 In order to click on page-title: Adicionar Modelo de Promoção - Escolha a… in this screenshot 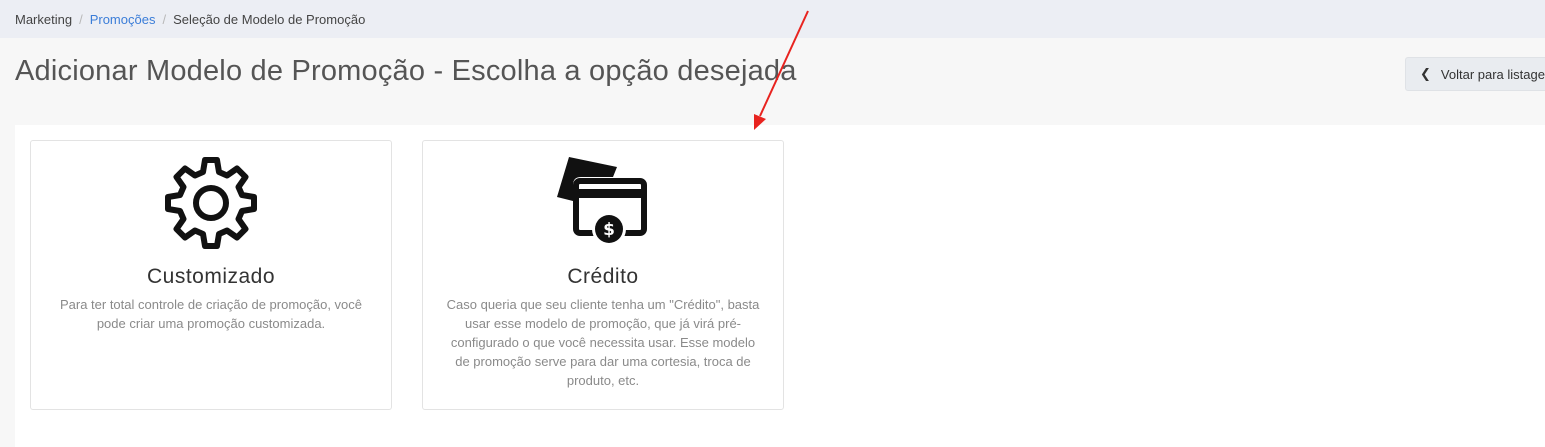, I will do `click(406, 71)`.